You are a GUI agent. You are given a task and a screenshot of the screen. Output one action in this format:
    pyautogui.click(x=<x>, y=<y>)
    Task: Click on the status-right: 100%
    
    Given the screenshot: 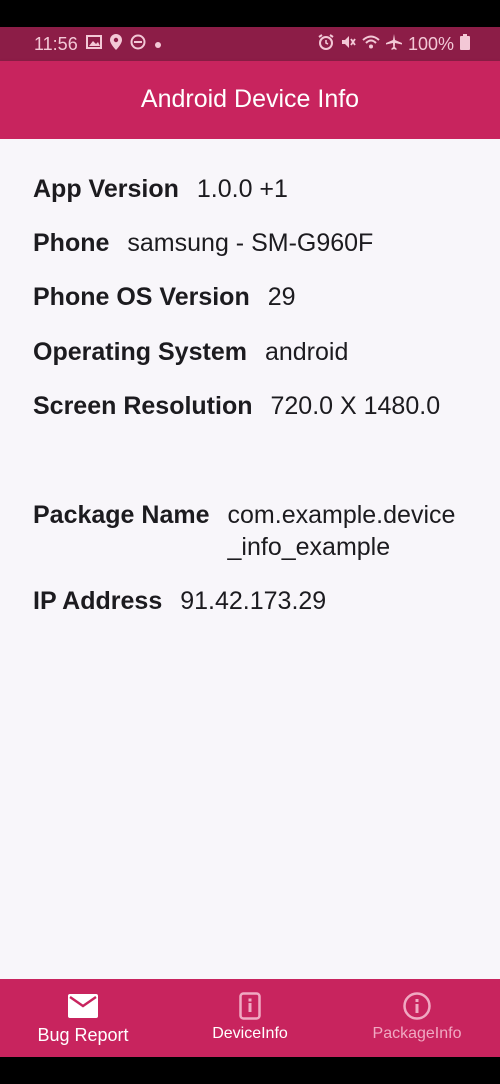 What is the action you would take?
    pyautogui.click(x=394, y=44)
    